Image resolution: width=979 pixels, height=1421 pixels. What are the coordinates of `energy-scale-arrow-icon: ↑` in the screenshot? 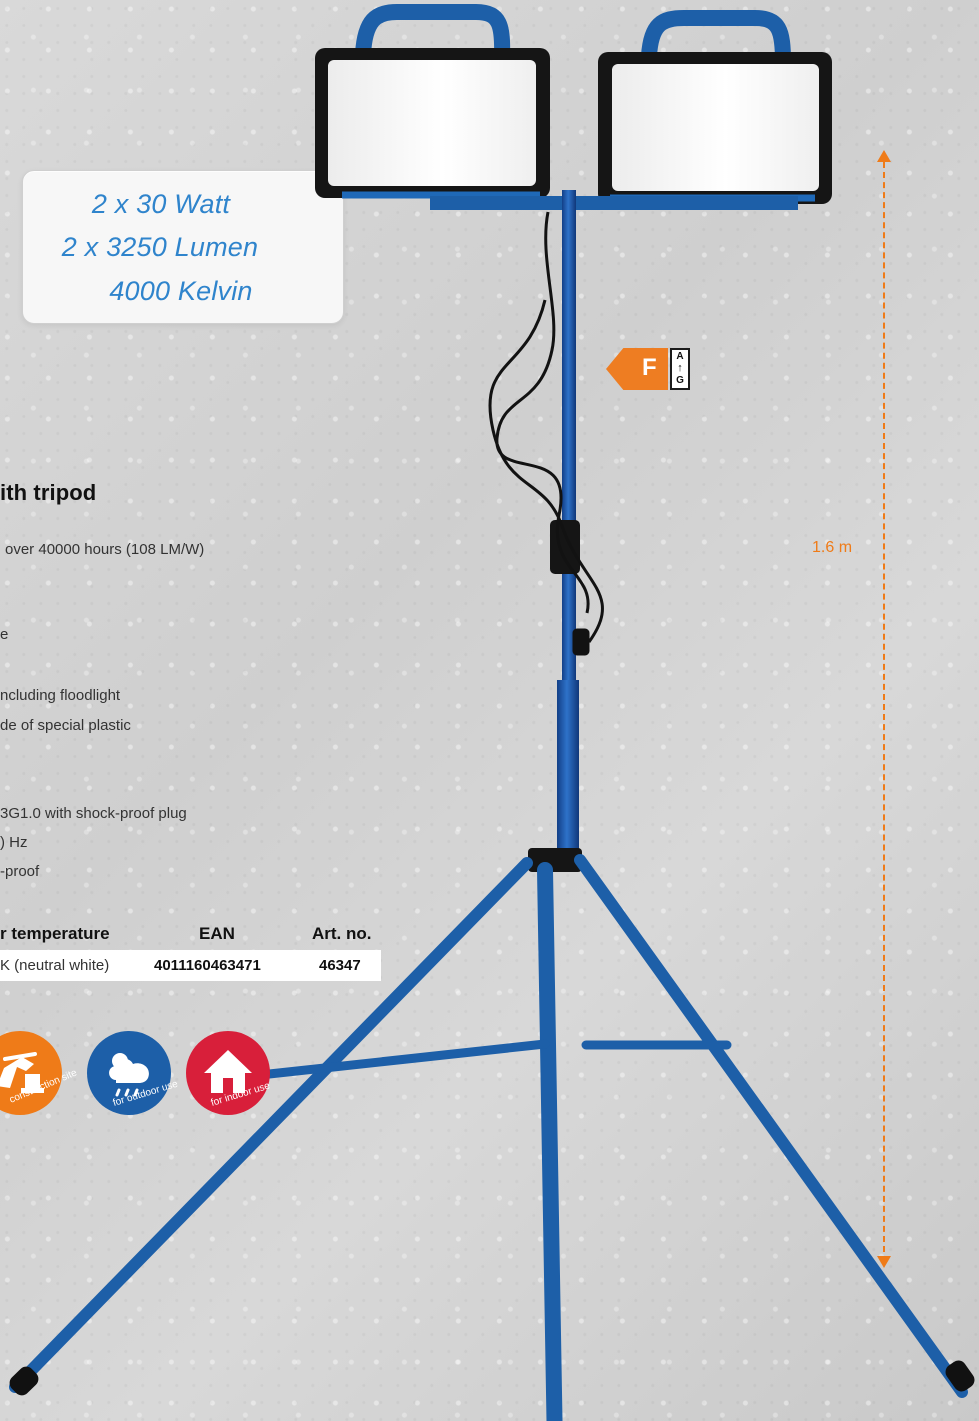 It's located at (680, 368).